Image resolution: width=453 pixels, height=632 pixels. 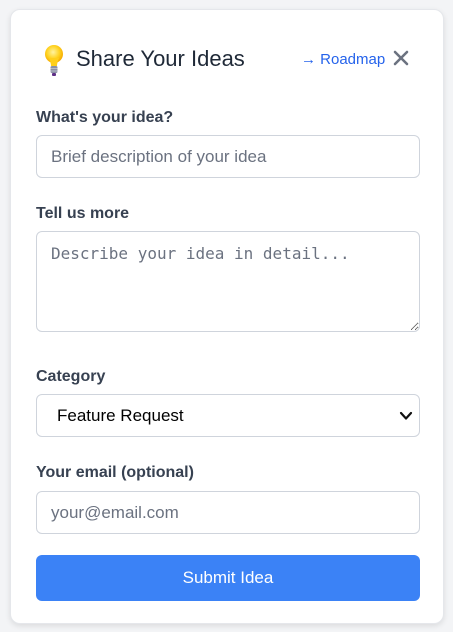 What do you see at coordinates (228, 578) in the screenshot?
I see `submit-button: Submit Idea` at bounding box center [228, 578].